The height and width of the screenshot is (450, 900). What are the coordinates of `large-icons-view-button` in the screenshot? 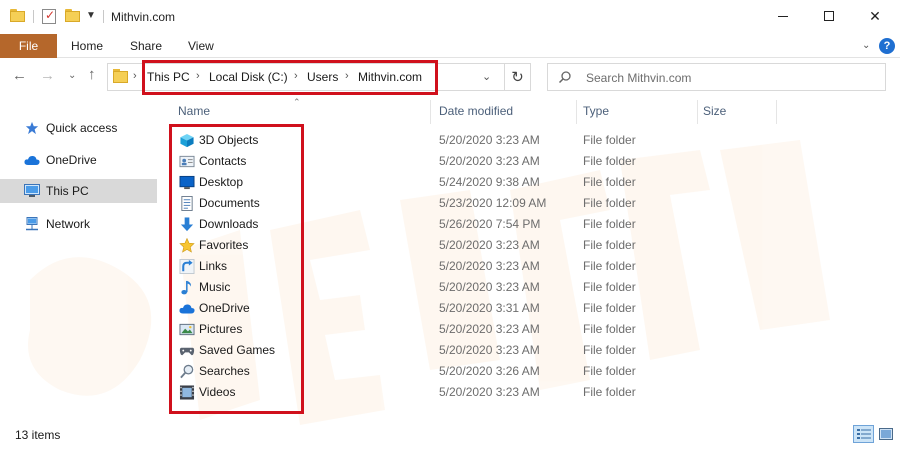 It's located at (885, 434).